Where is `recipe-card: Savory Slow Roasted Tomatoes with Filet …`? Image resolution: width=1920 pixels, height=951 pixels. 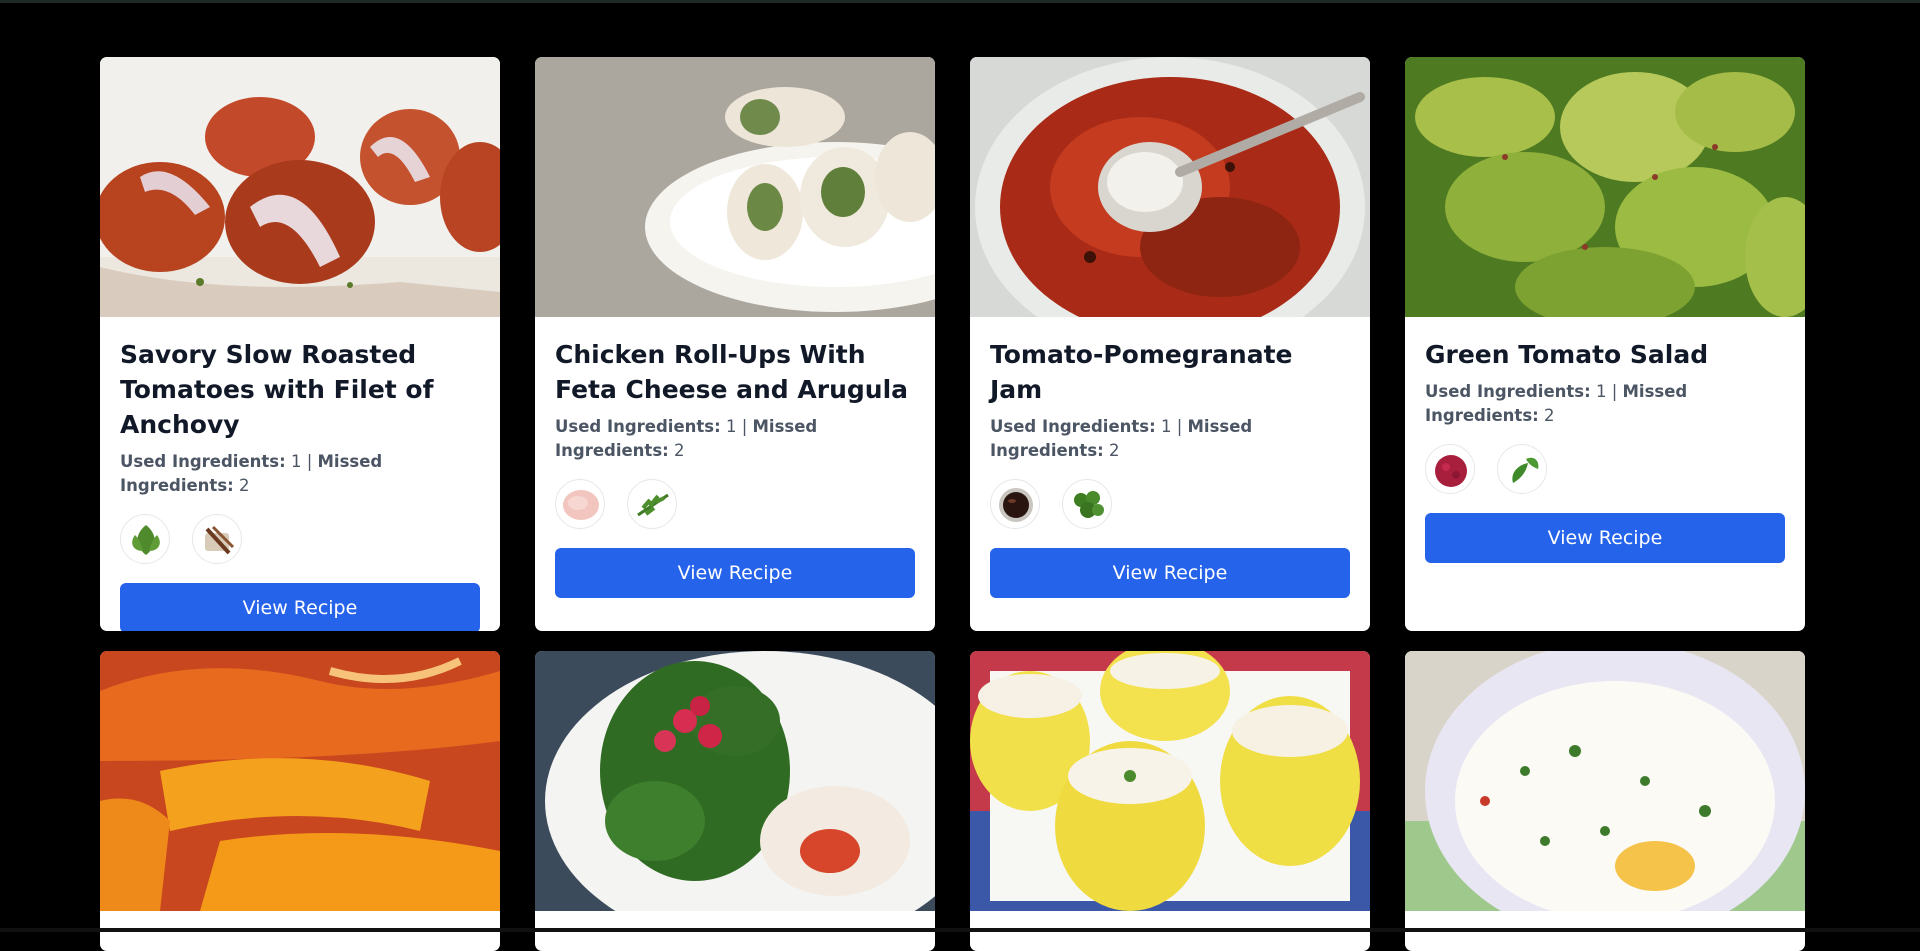
recipe-card: Savory Slow Roasted Tomatoes with Filet … is located at coordinates (300, 344).